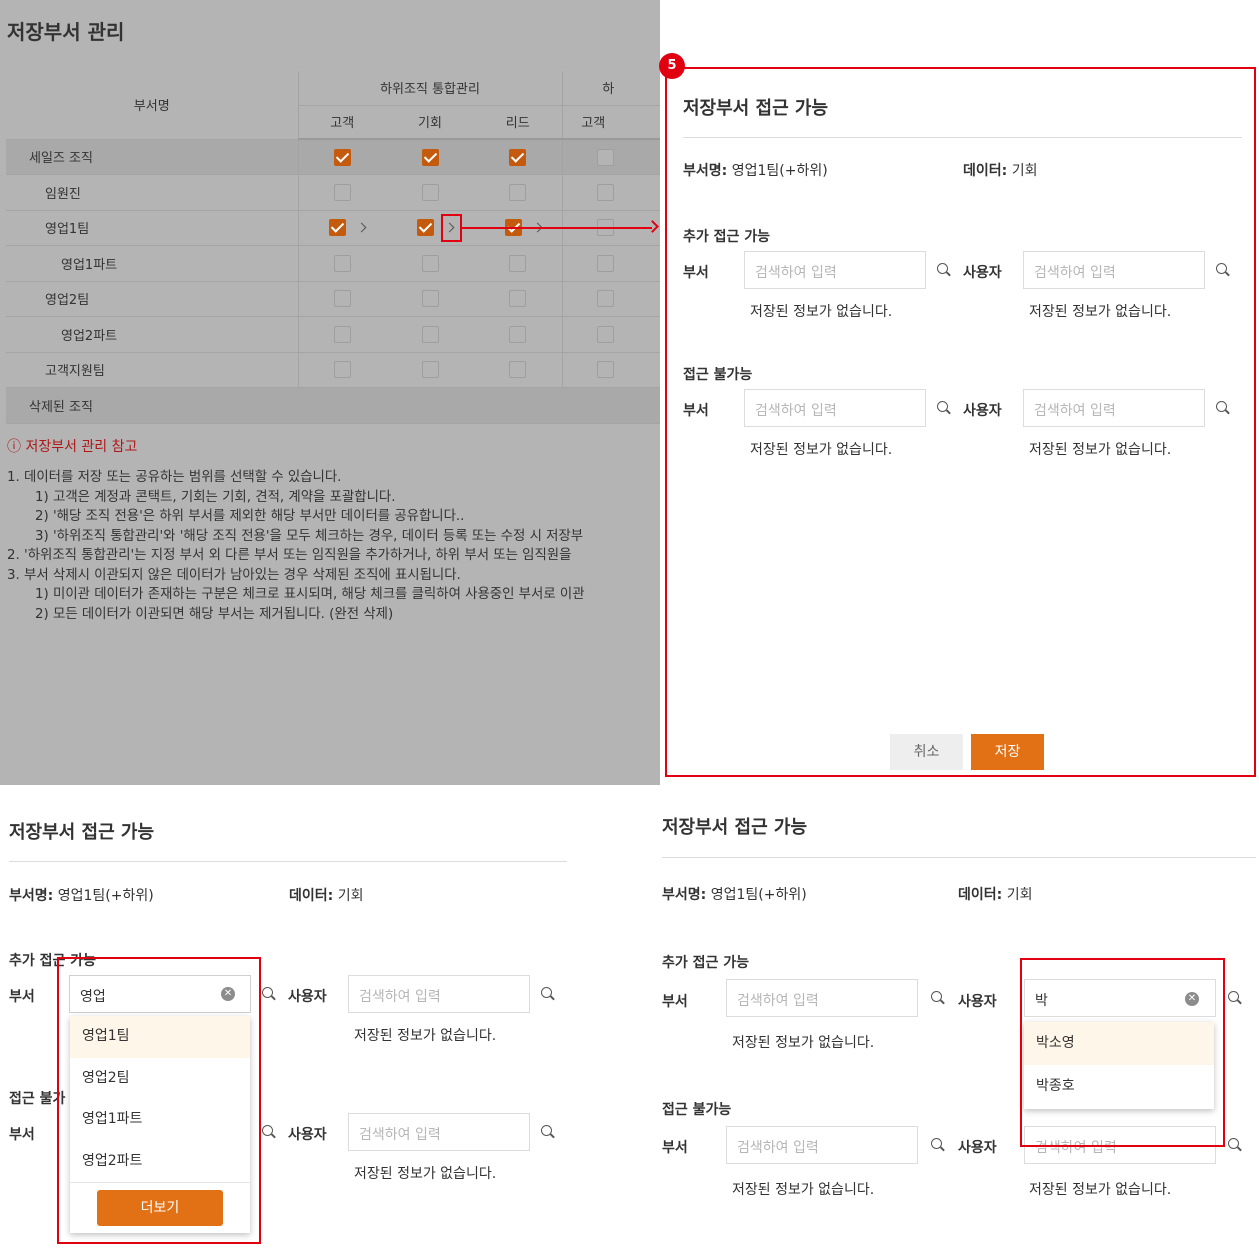 The height and width of the screenshot is (1257, 1259). Describe the element at coordinates (439, 994) in the screenshot. I see `example1-user-search-input: 검색하여 입력` at that location.